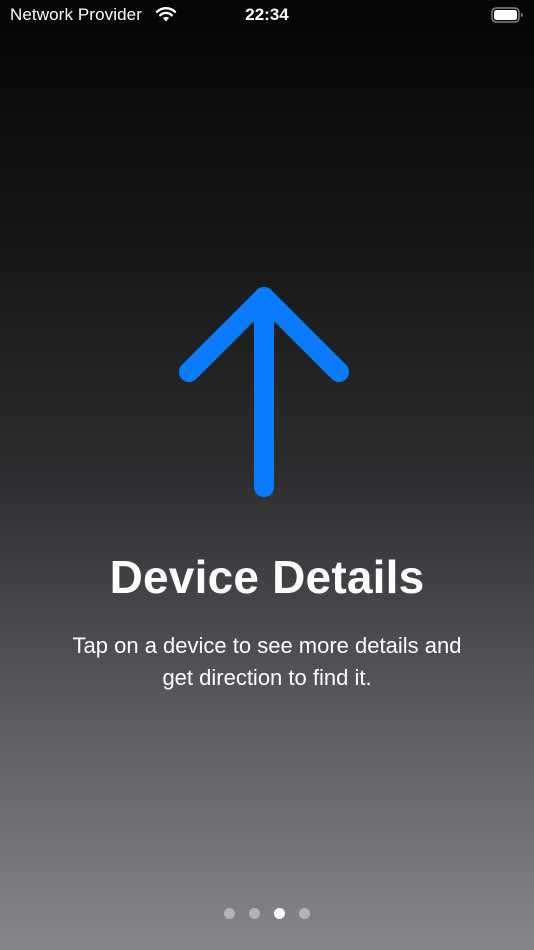  What do you see at coordinates (507, 15) in the screenshot?
I see `battery-icon` at bounding box center [507, 15].